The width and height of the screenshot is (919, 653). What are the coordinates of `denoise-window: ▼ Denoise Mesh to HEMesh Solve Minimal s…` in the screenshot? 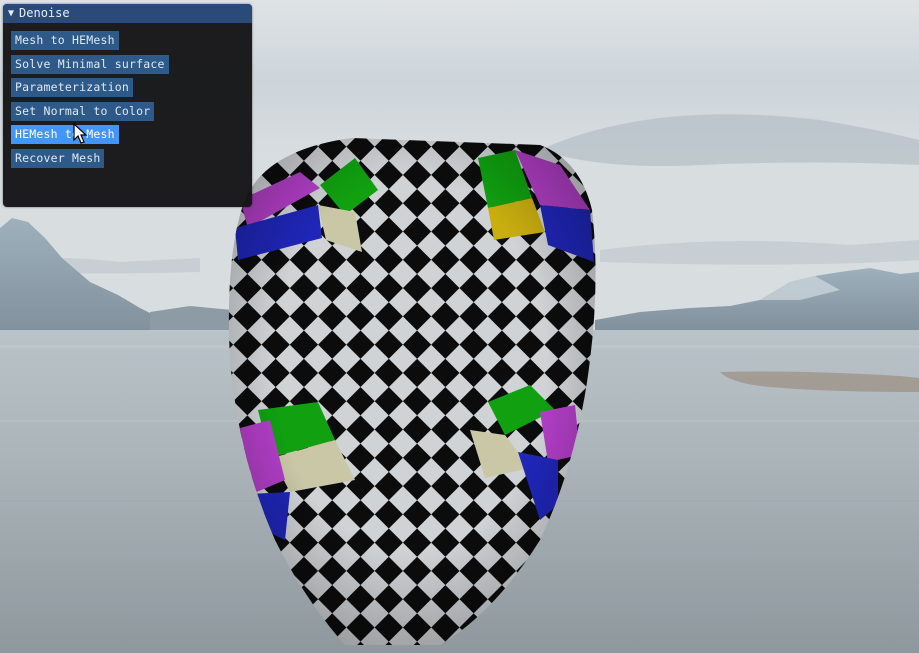 It's located at (127, 105).